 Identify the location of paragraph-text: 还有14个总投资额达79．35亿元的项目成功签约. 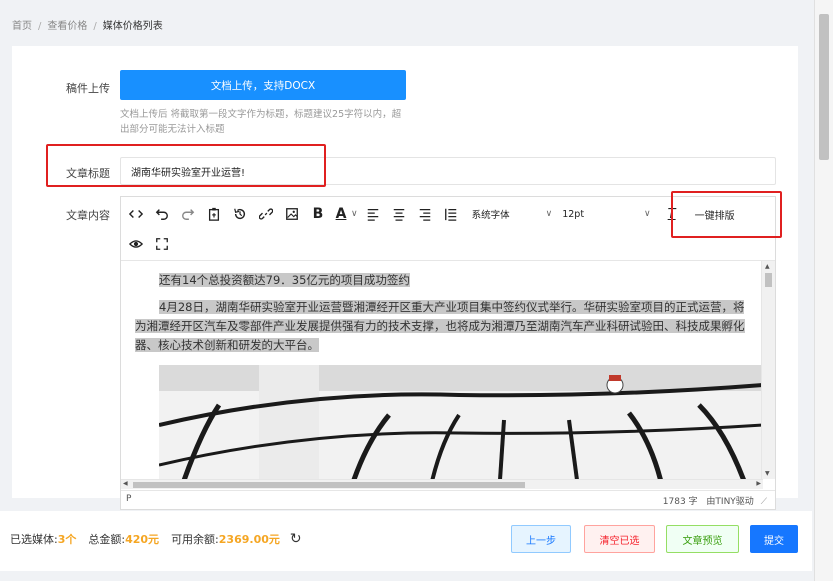
(284, 280).